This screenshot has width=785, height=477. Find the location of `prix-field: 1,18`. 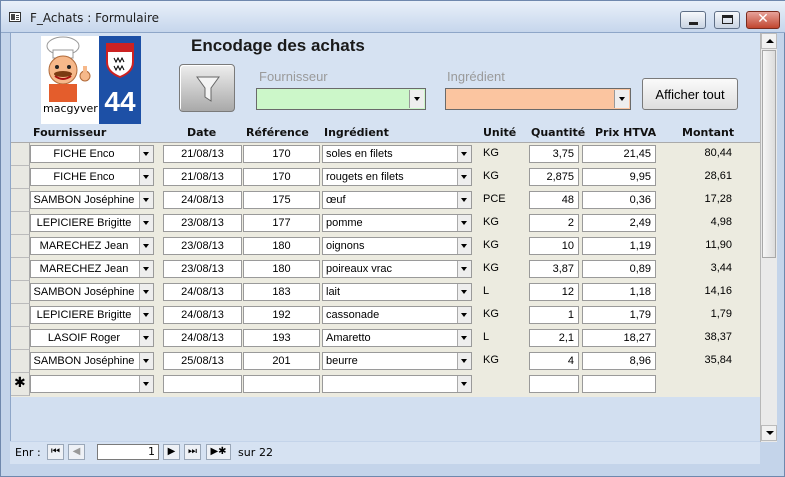

prix-field: 1,18 is located at coordinates (619, 292).